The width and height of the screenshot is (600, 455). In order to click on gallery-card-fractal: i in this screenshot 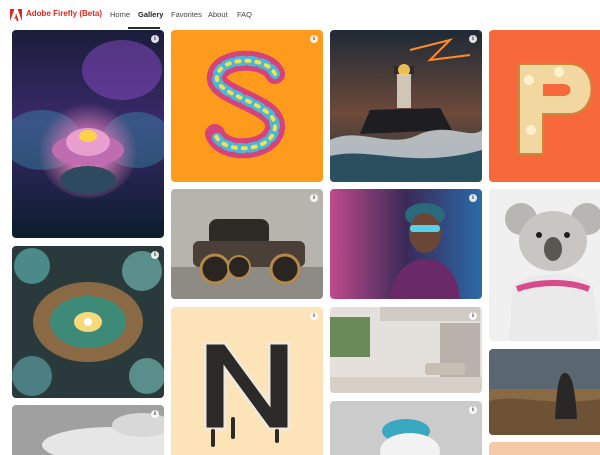, I will do `click(88, 322)`.